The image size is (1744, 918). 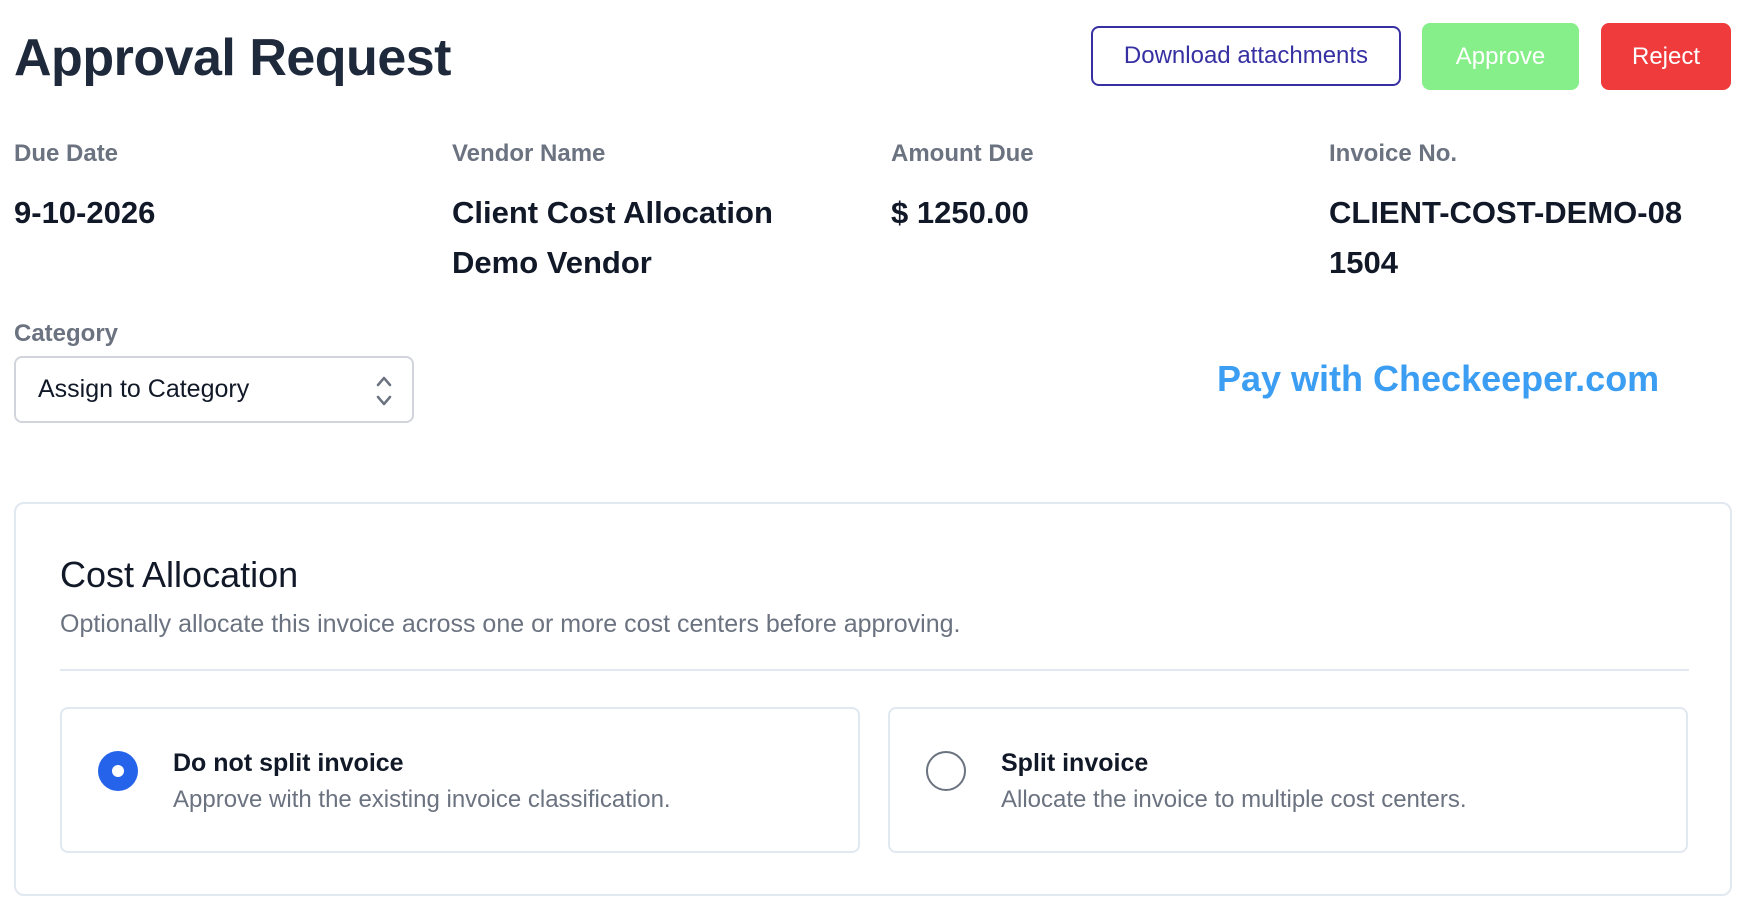 What do you see at coordinates (962, 153) in the screenshot?
I see `amount-due-label: Amount Due` at bounding box center [962, 153].